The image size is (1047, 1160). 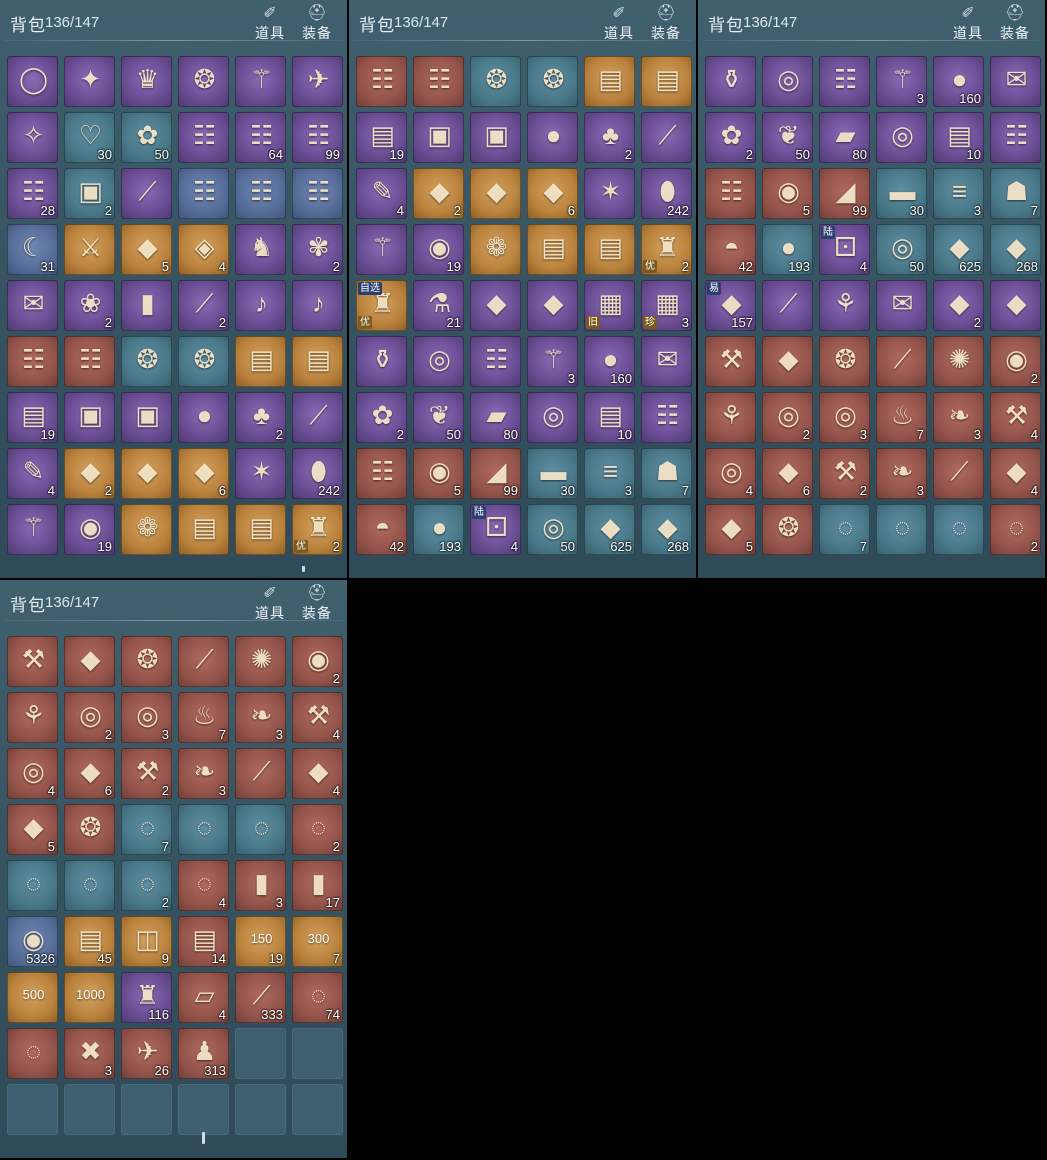 What do you see at coordinates (317, 305) in the screenshot?
I see `item-slot: ♪` at bounding box center [317, 305].